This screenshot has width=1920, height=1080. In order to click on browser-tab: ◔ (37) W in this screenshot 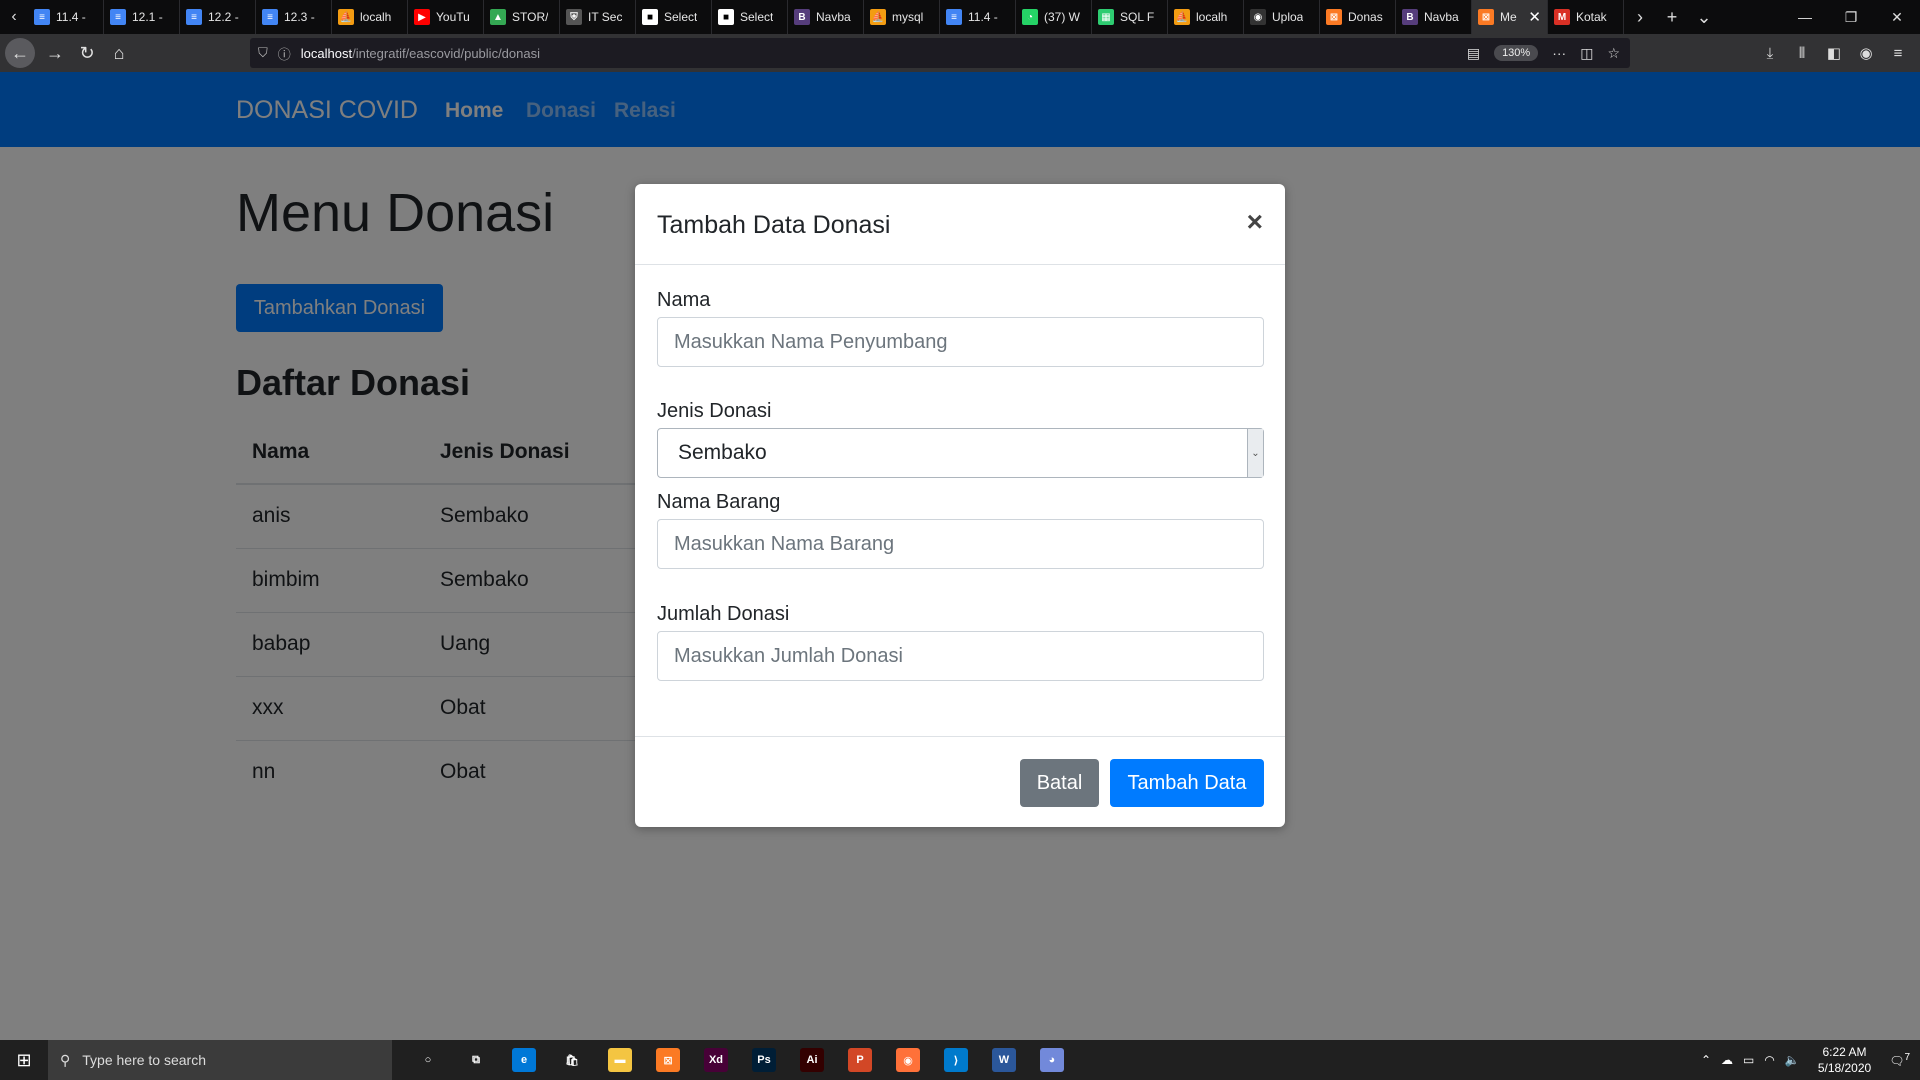, I will do `click(1054, 17)`.